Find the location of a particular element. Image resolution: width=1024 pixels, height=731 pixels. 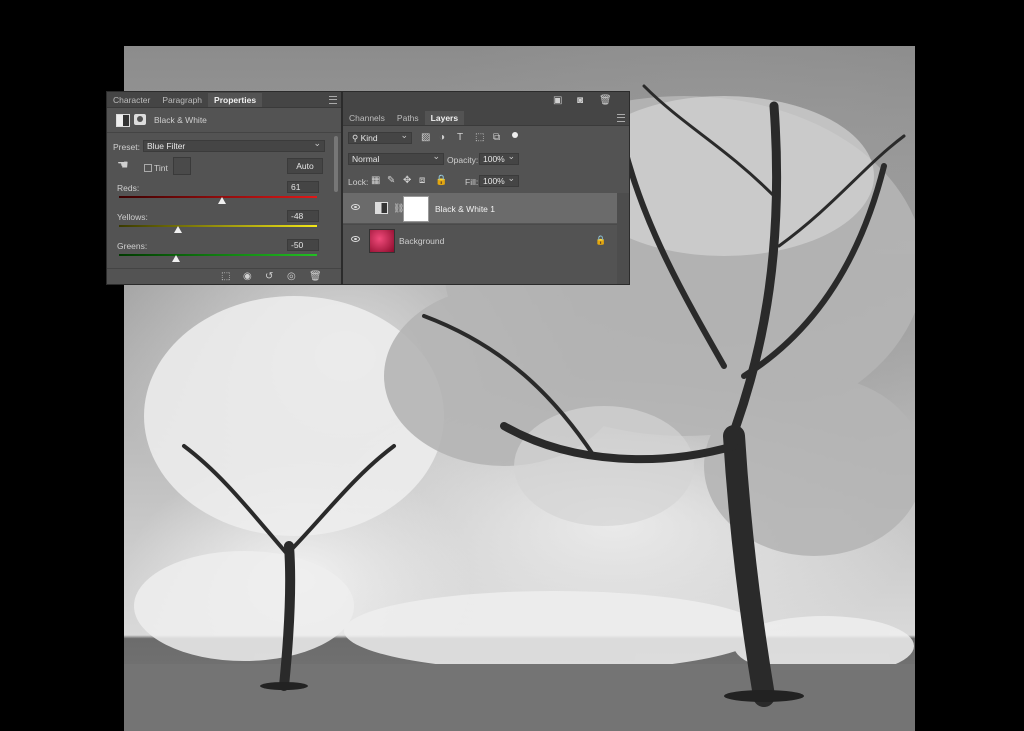

layer-row-black-white: ⛓ Black & White 1 is located at coordinates (480, 208).